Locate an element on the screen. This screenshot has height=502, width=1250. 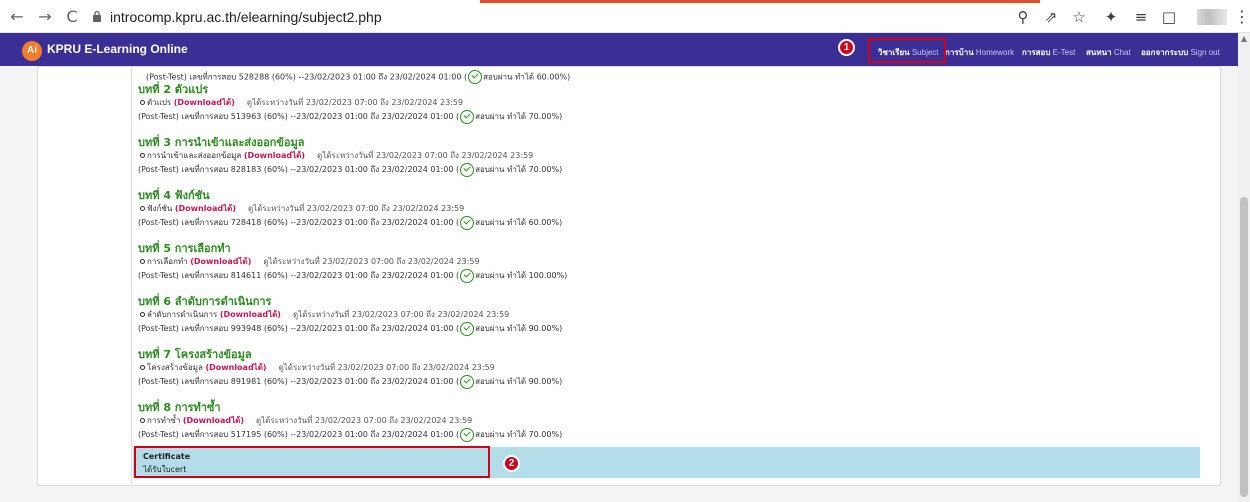
forward-button: → is located at coordinates (45, 17).